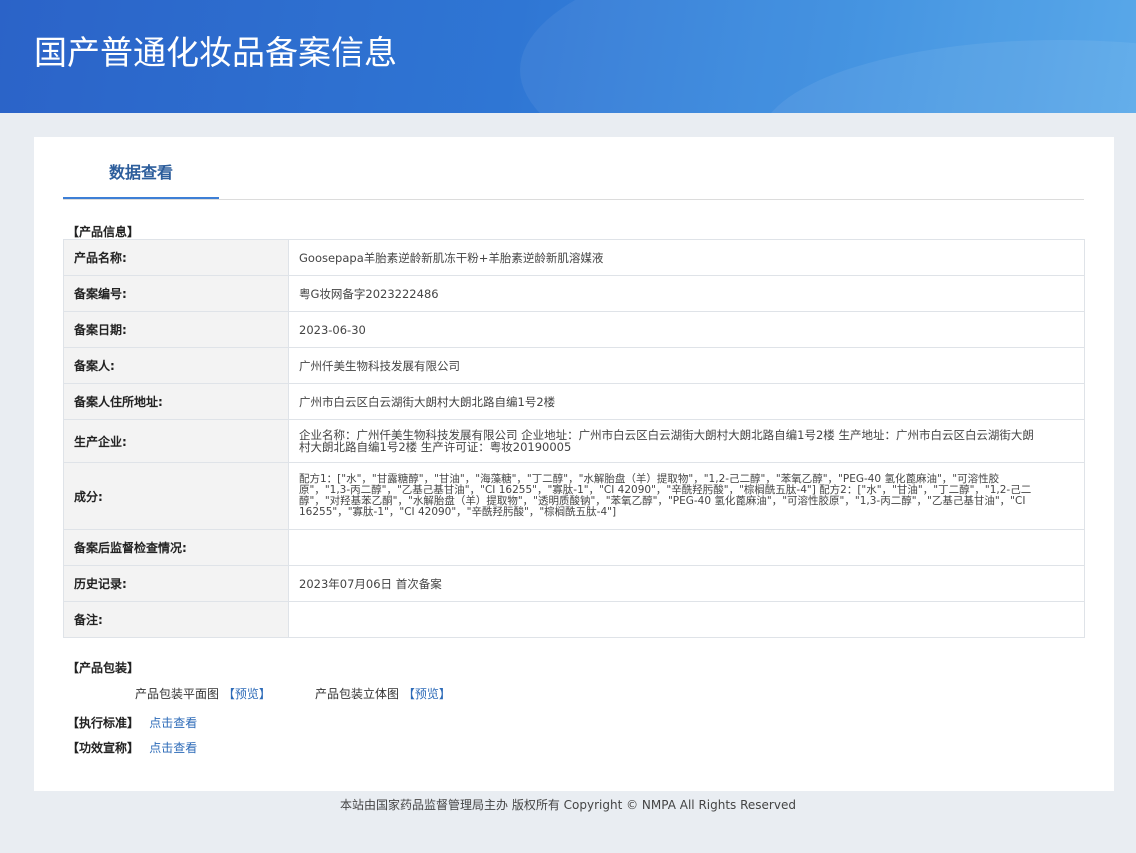  Describe the element at coordinates (176, 401) in the screenshot. I see `field-label: 备案人住所地址:` at that location.